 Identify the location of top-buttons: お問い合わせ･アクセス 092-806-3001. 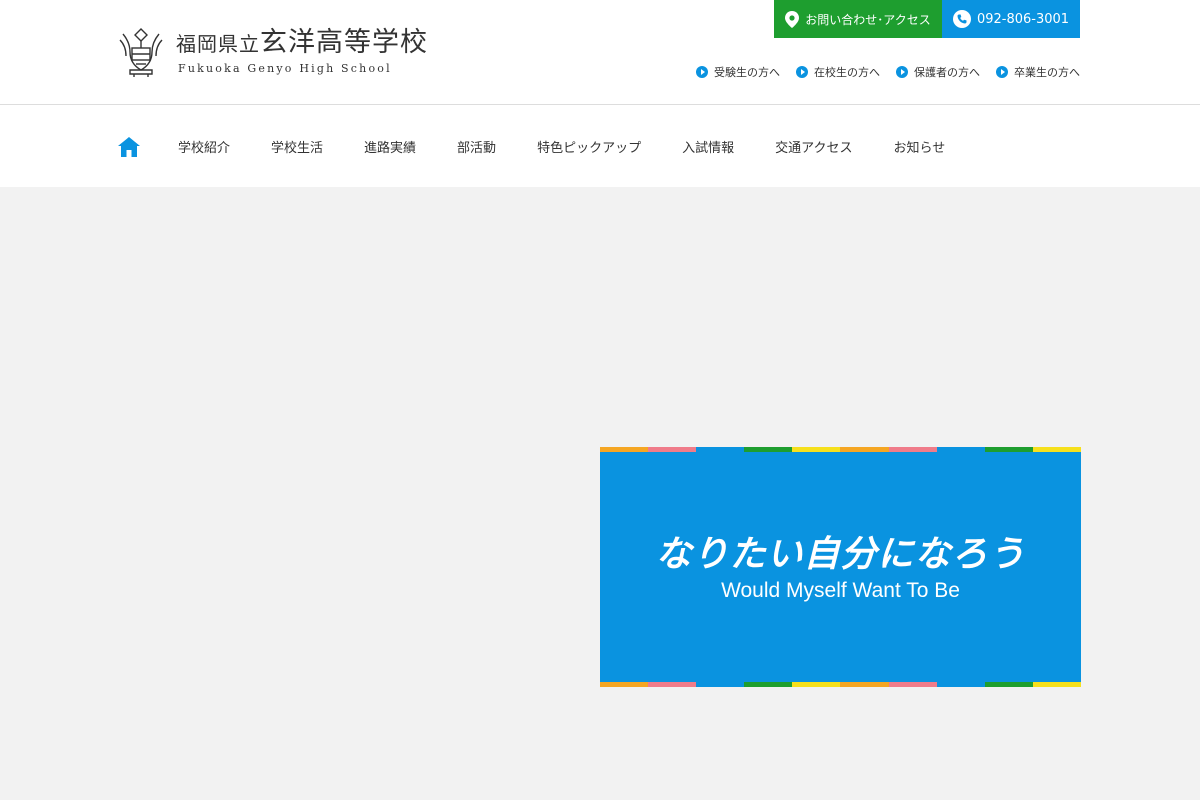
(927, 19).